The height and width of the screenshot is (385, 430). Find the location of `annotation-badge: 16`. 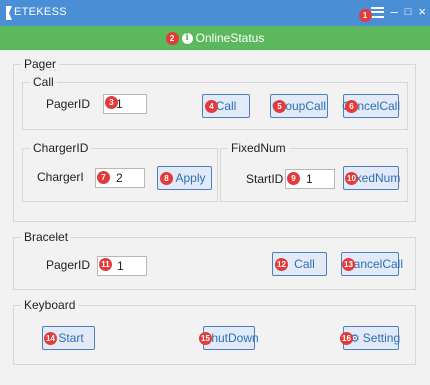

annotation-badge: 16 is located at coordinates (346, 338).